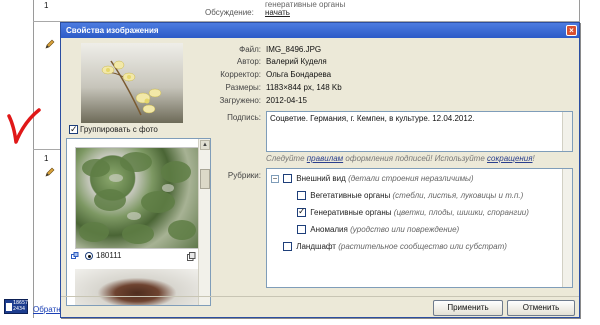 The image size is (600, 325). I want to click on red-checkmark-annotation, so click(24, 126).